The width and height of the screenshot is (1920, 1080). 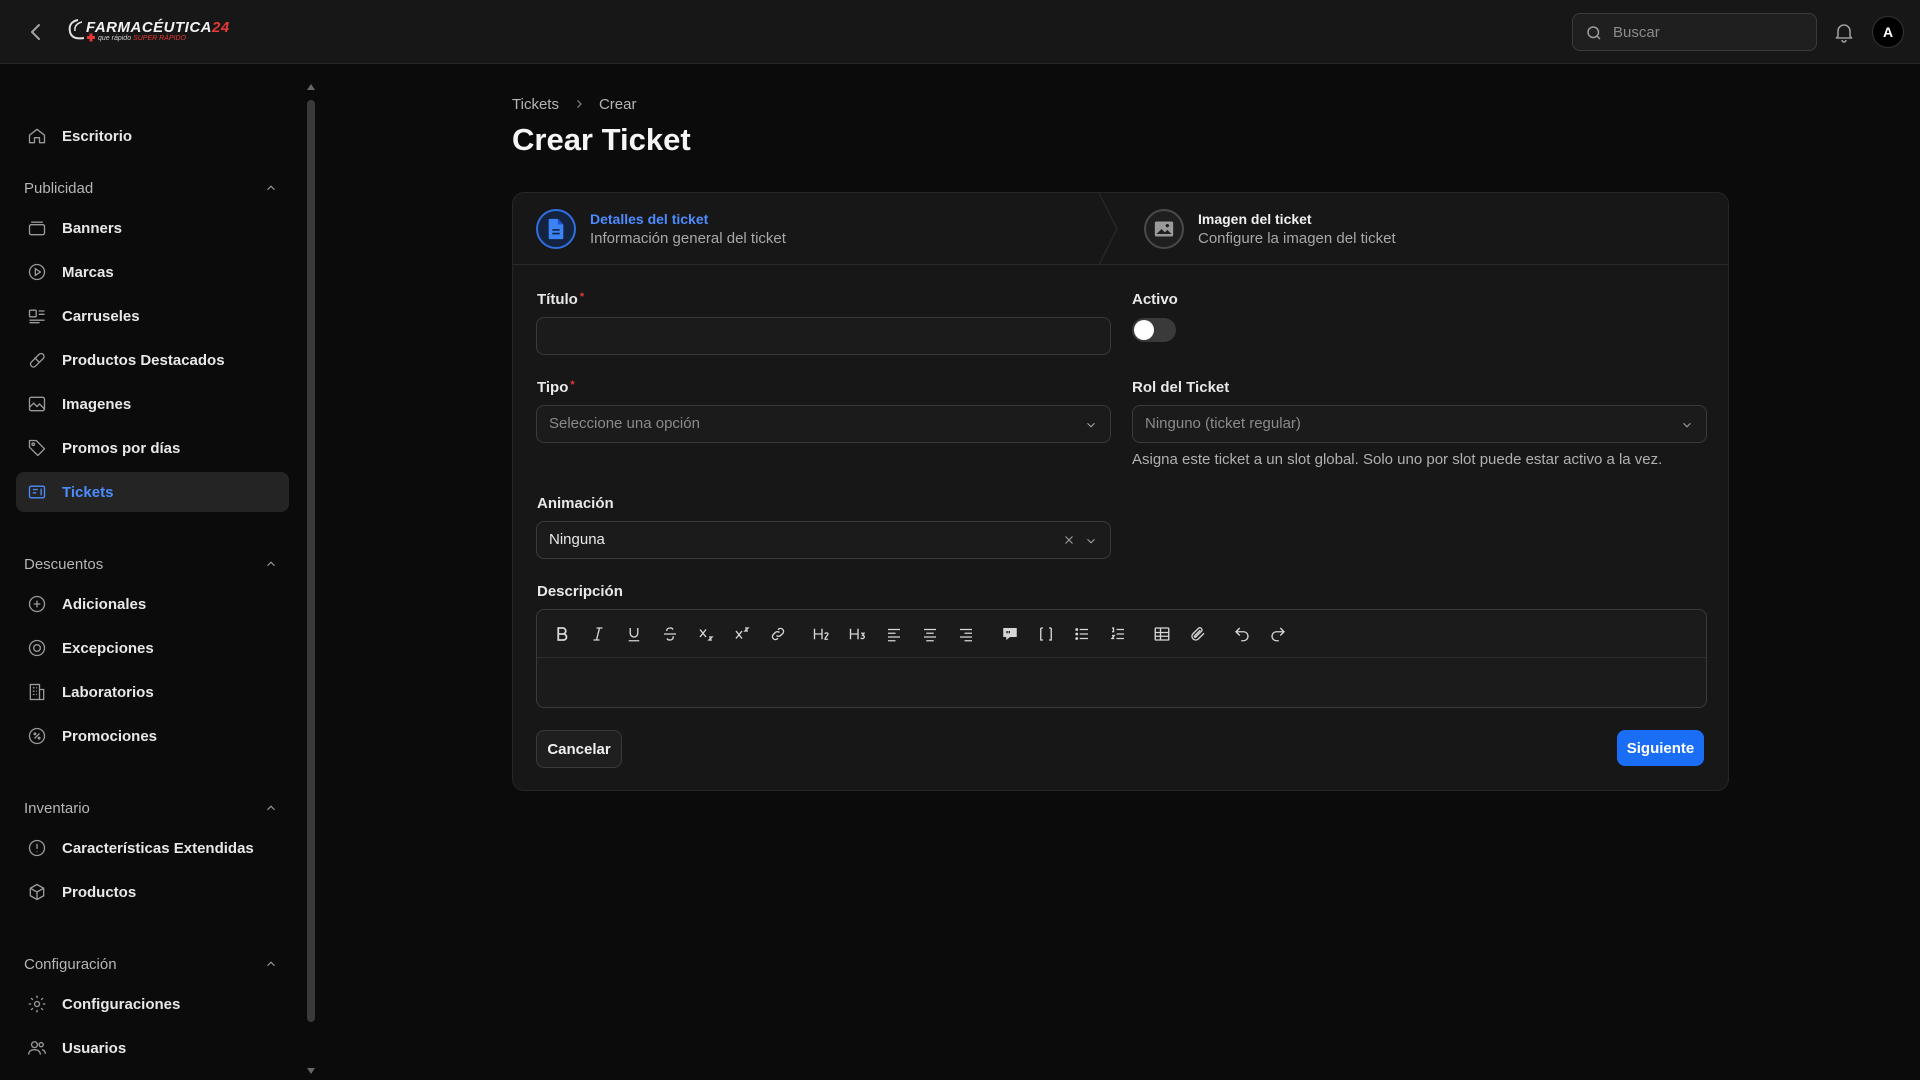 I want to click on step-divider, so click(x=1108, y=229).